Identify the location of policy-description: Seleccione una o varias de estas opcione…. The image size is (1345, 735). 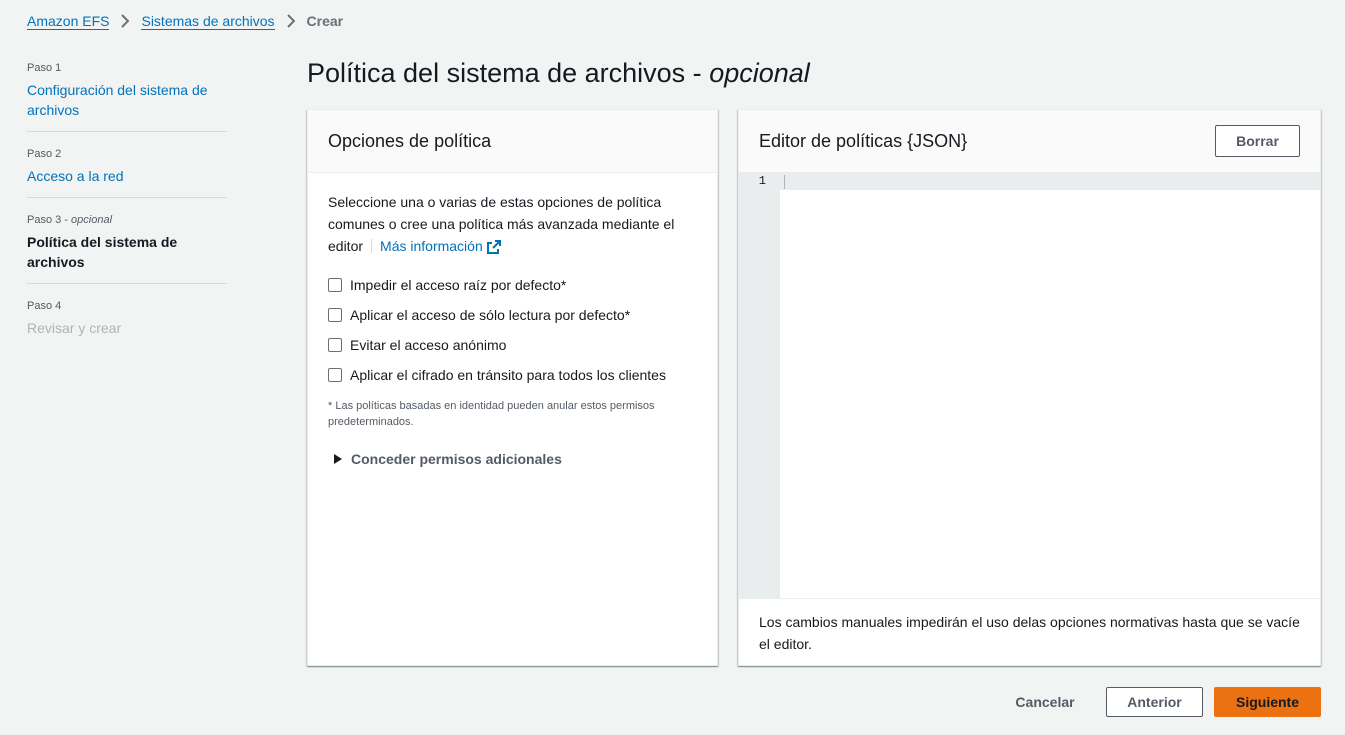
(512, 225).